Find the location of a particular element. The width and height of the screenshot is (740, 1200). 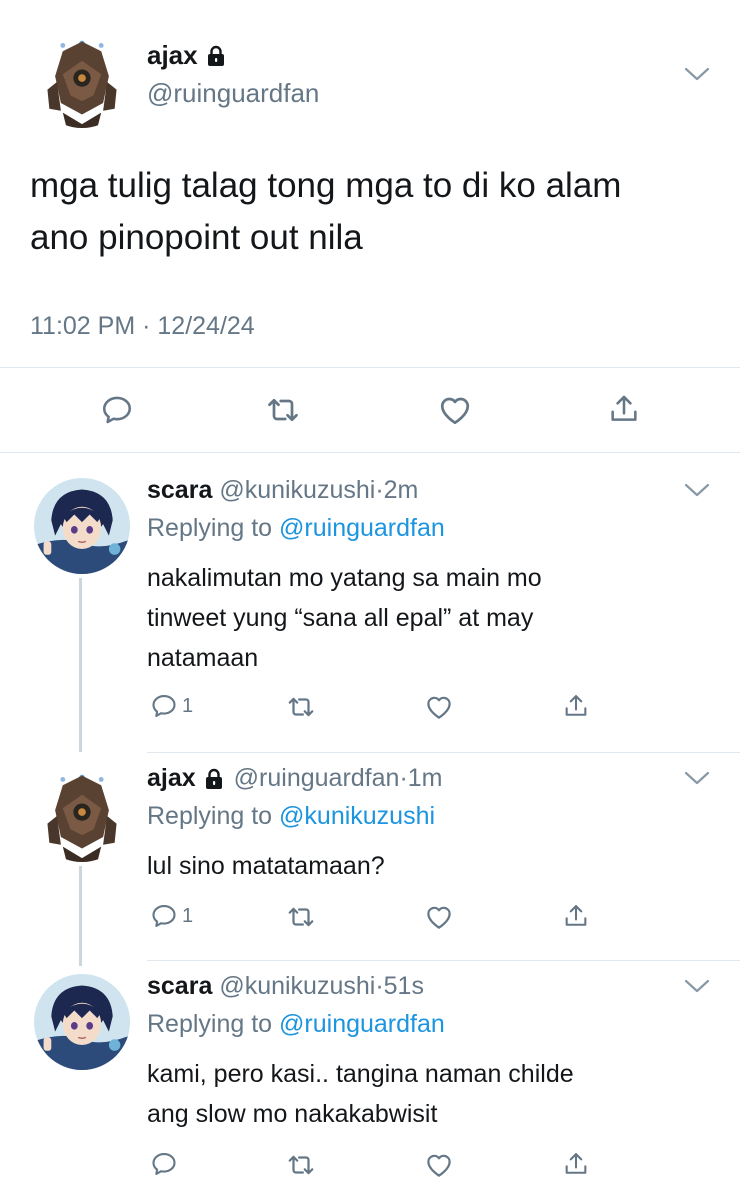

reply-button is located at coordinates (166, 1164).